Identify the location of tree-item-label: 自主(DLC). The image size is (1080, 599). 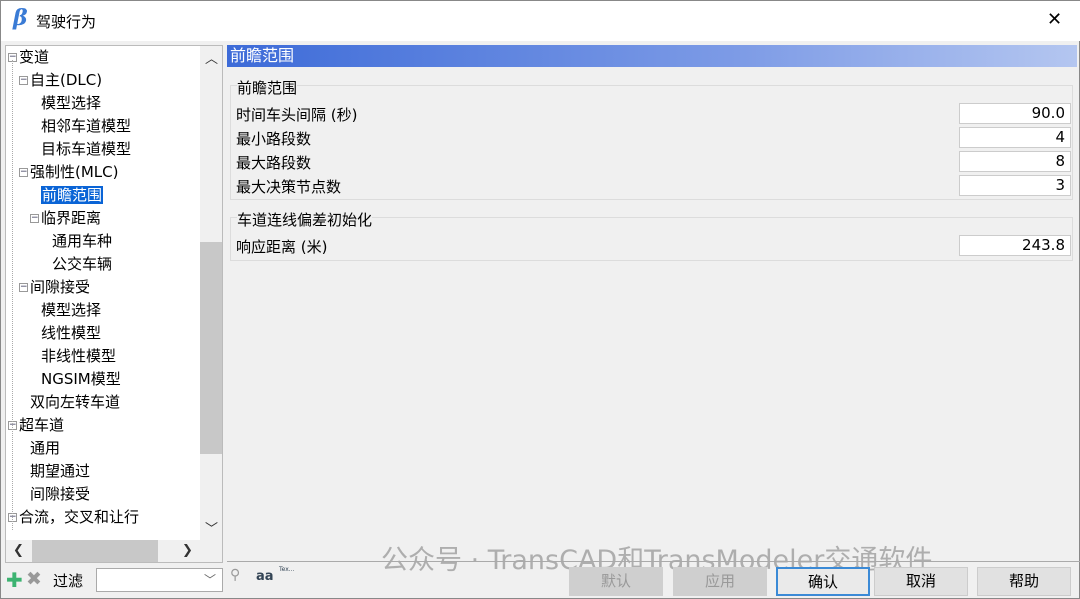
(66, 80).